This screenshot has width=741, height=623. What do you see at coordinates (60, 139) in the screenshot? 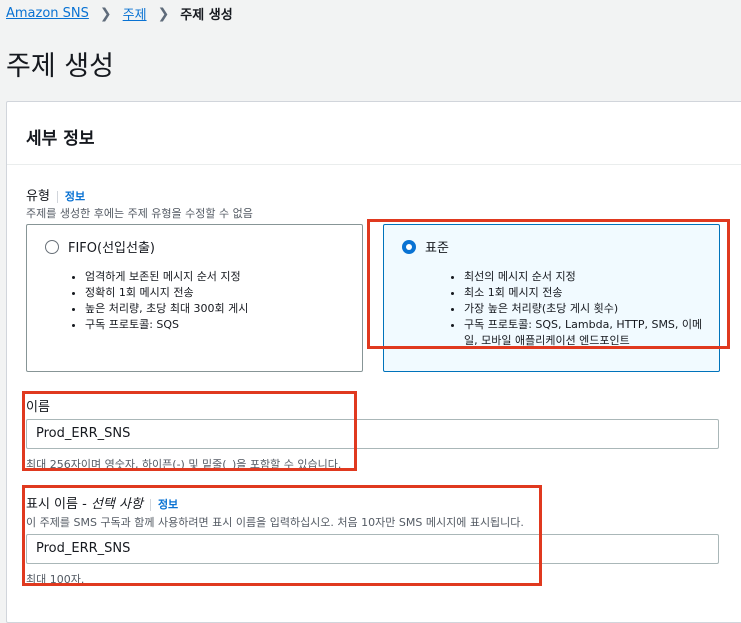
I see `panel-title: 세부 정보` at bounding box center [60, 139].